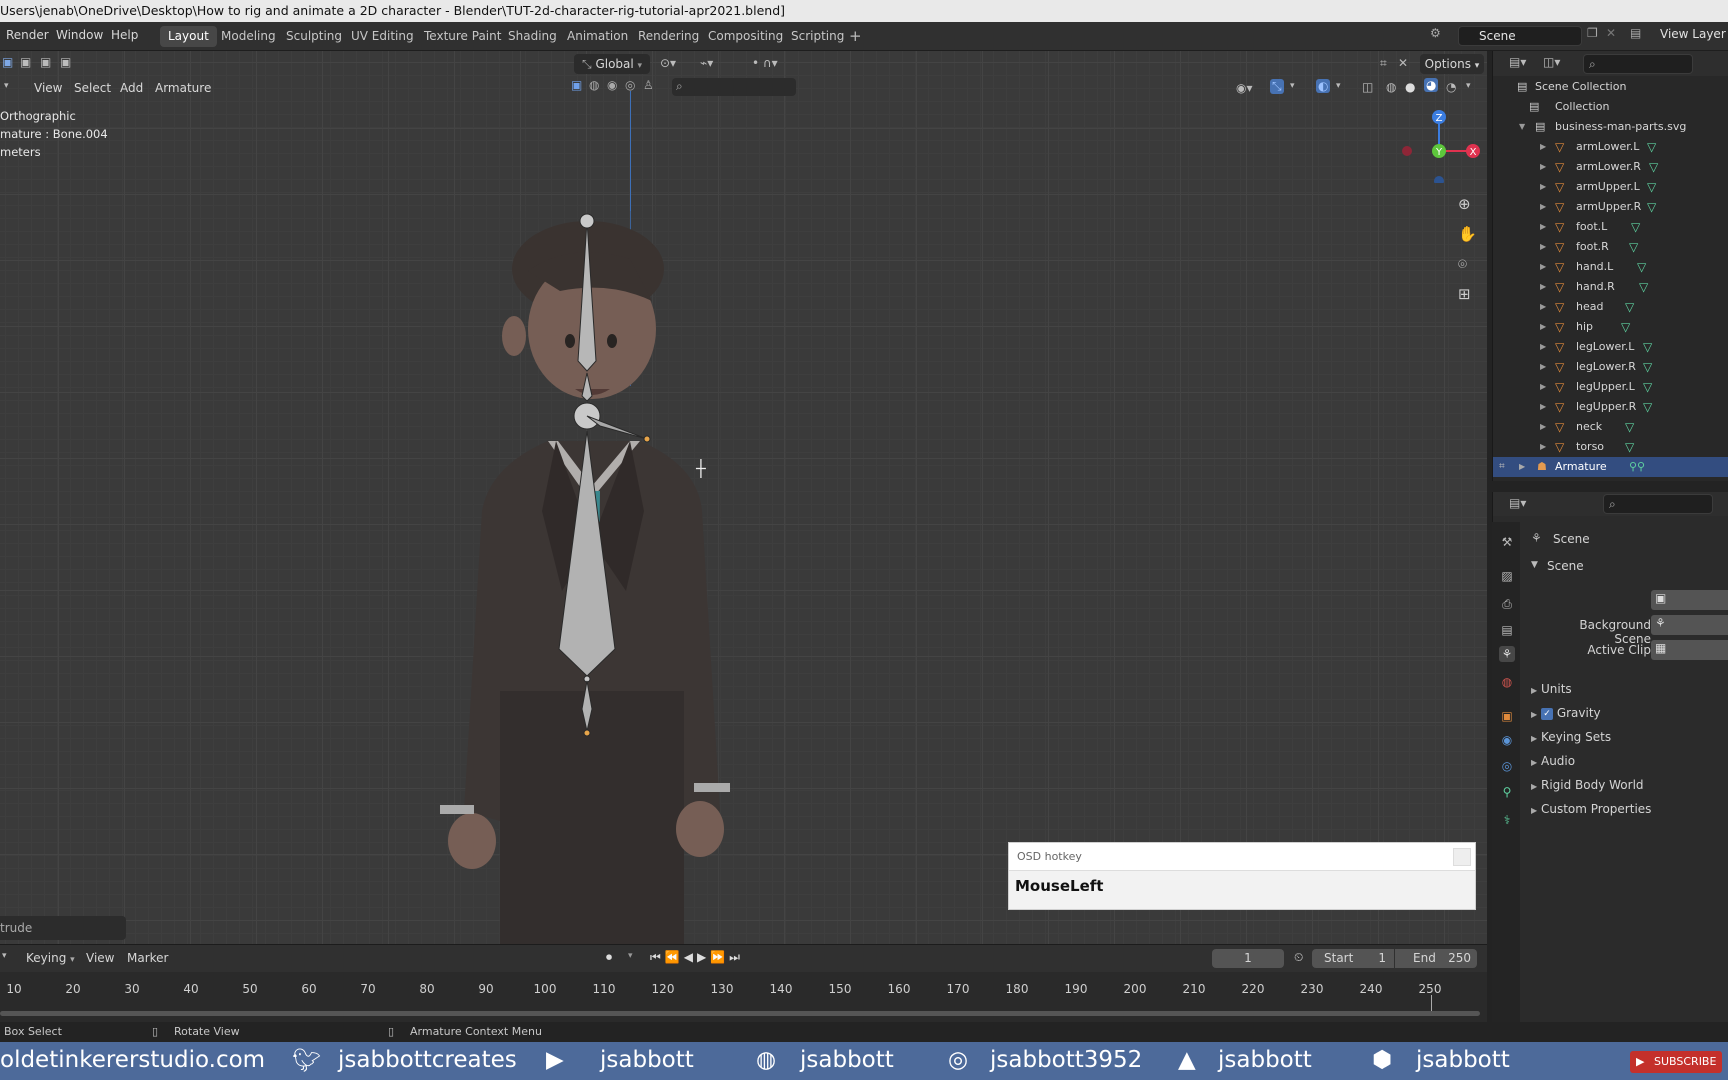  Describe the element at coordinates (1635, 33) in the screenshot. I see `view-layer-icon: ▤` at that location.